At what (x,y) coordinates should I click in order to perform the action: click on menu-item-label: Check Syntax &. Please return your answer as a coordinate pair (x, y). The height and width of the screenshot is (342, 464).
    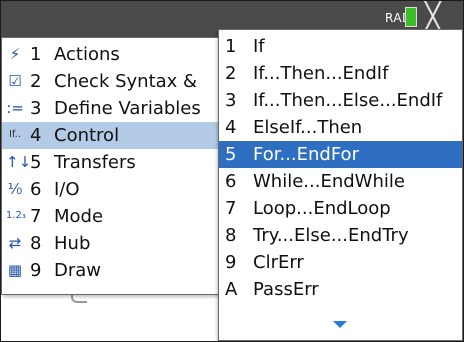
    Looking at the image, I should click on (126, 81).